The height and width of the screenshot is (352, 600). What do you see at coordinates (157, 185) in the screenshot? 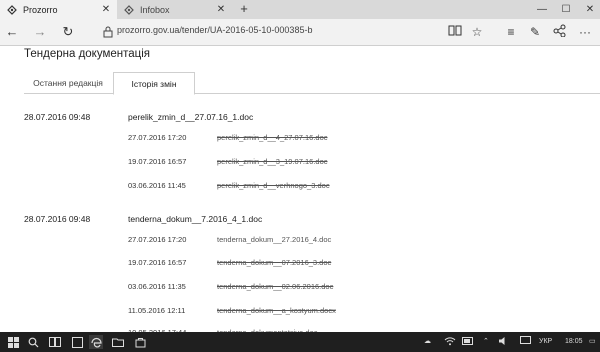
I see `version-date: 03.06.2016 11:45` at bounding box center [157, 185].